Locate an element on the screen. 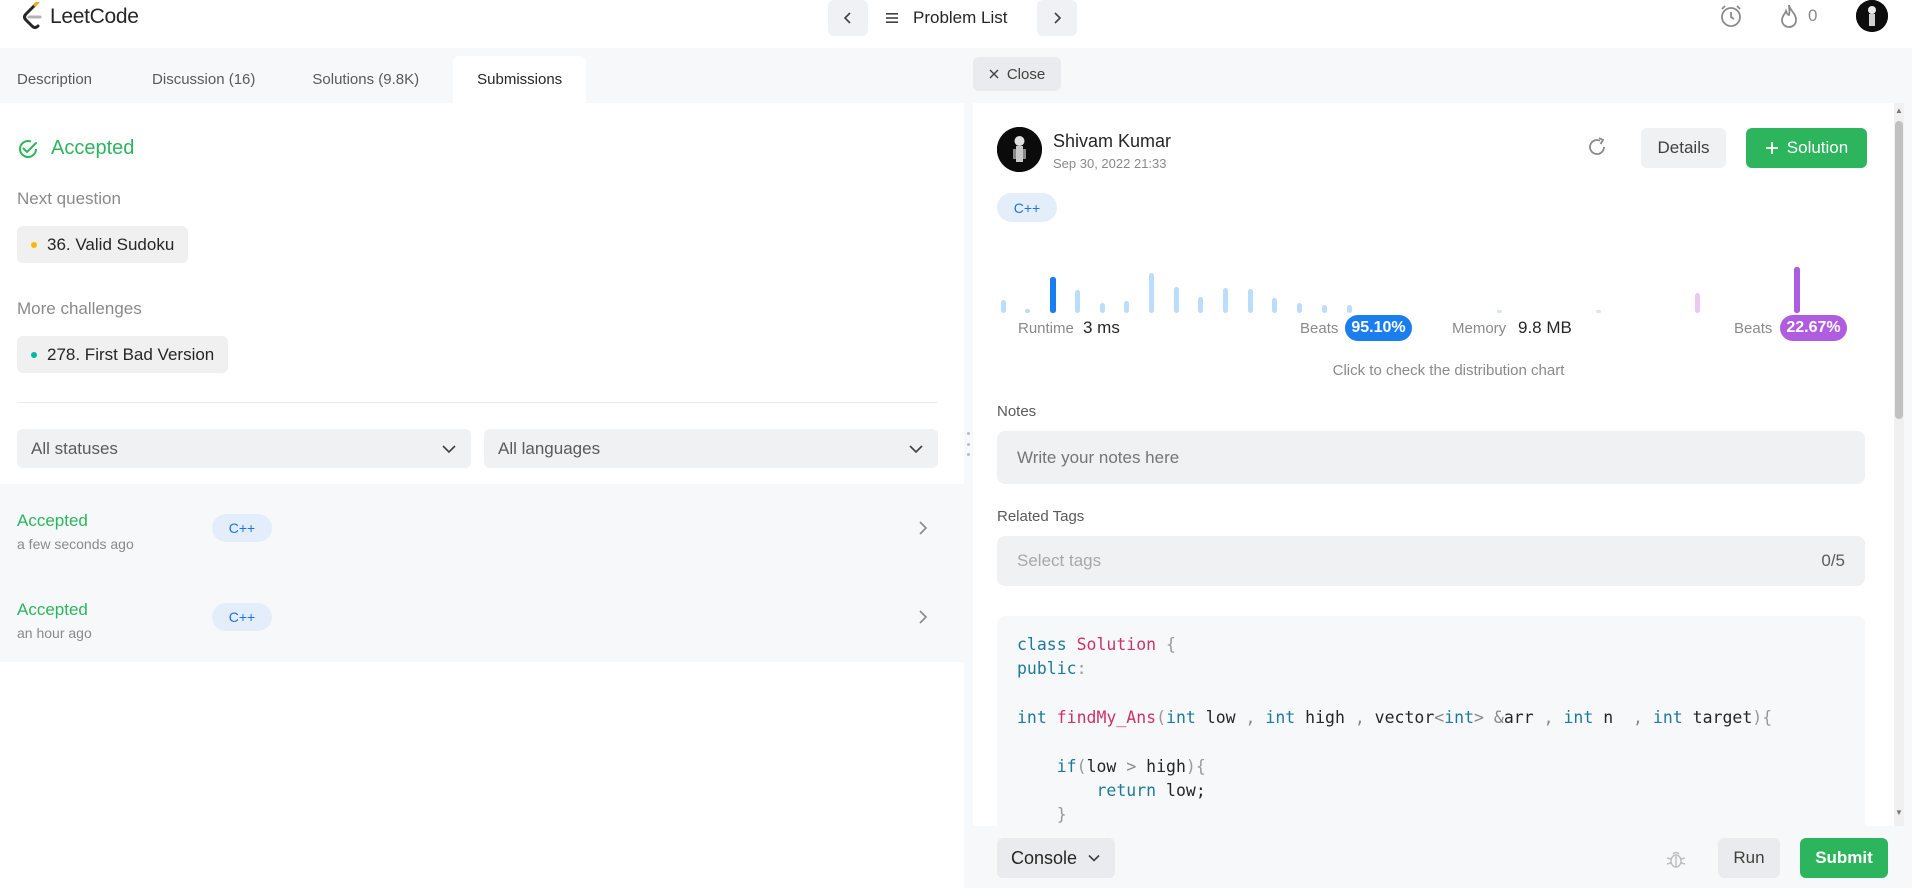 Image resolution: width=1912 pixels, height=888 pixels. submission-time: an hour ago is located at coordinates (54, 633).